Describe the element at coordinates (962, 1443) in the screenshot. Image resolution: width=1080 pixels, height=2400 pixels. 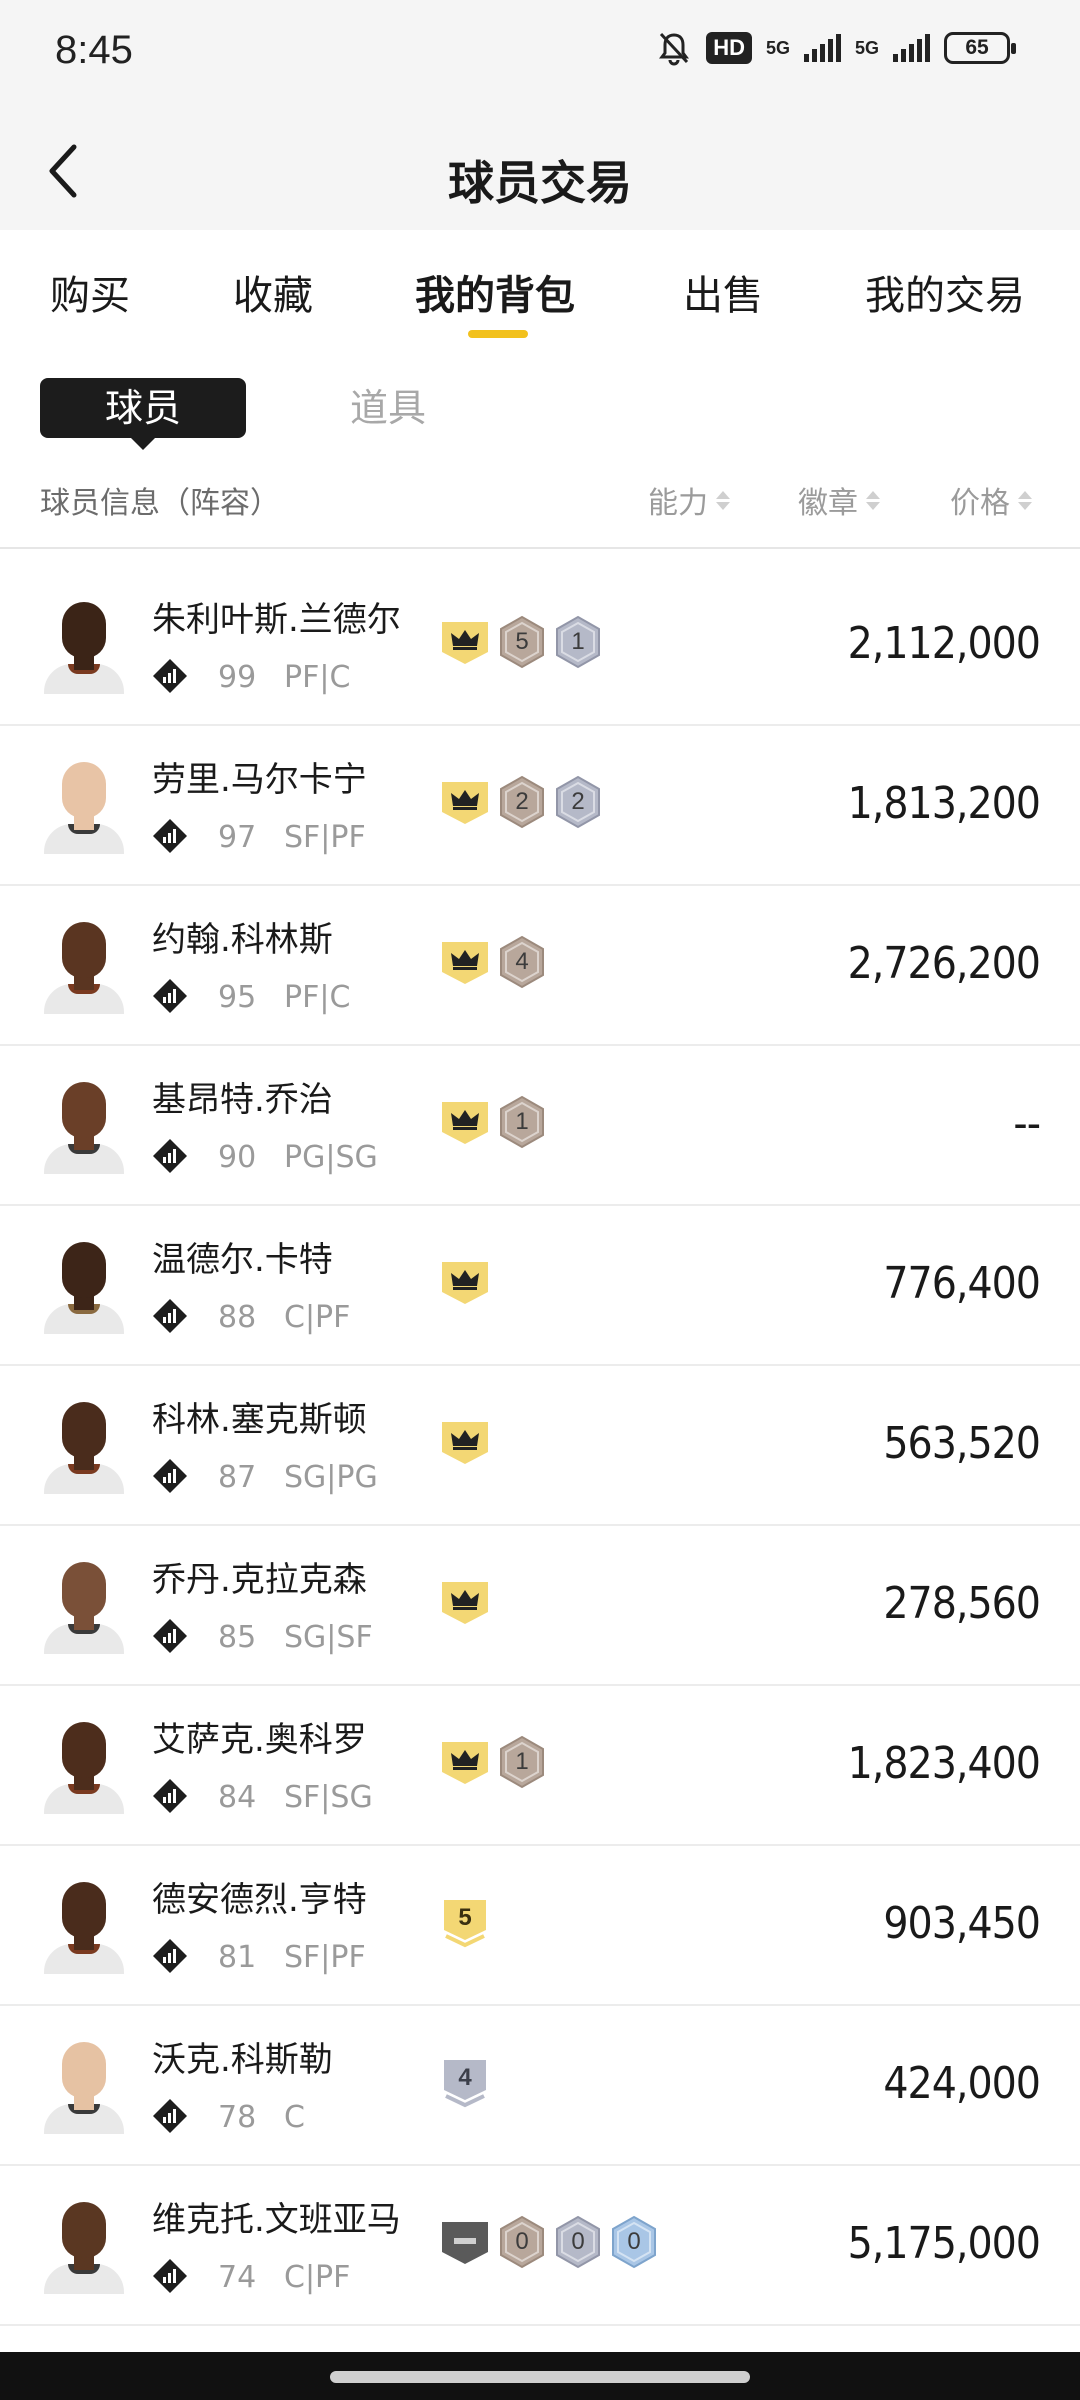
I see `player-price: 563,520` at that location.